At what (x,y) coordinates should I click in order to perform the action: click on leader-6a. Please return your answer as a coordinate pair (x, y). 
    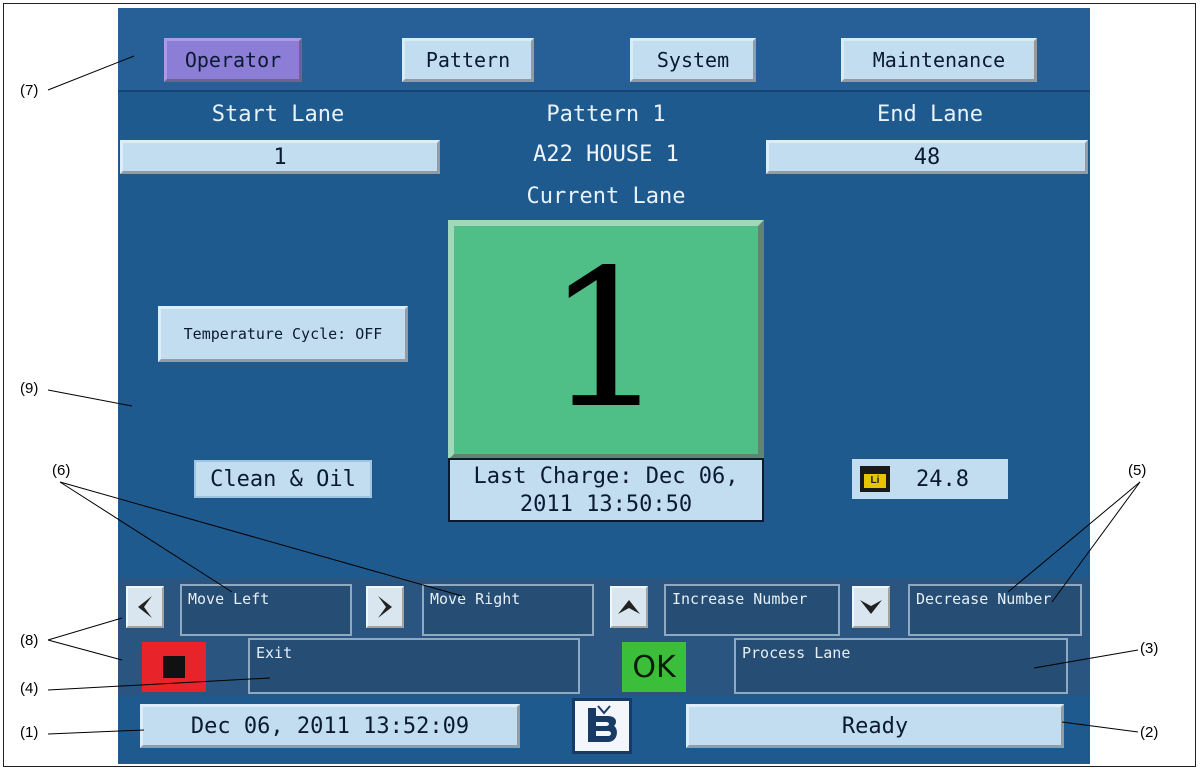
    Looking at the image, I should click on (146, 537).